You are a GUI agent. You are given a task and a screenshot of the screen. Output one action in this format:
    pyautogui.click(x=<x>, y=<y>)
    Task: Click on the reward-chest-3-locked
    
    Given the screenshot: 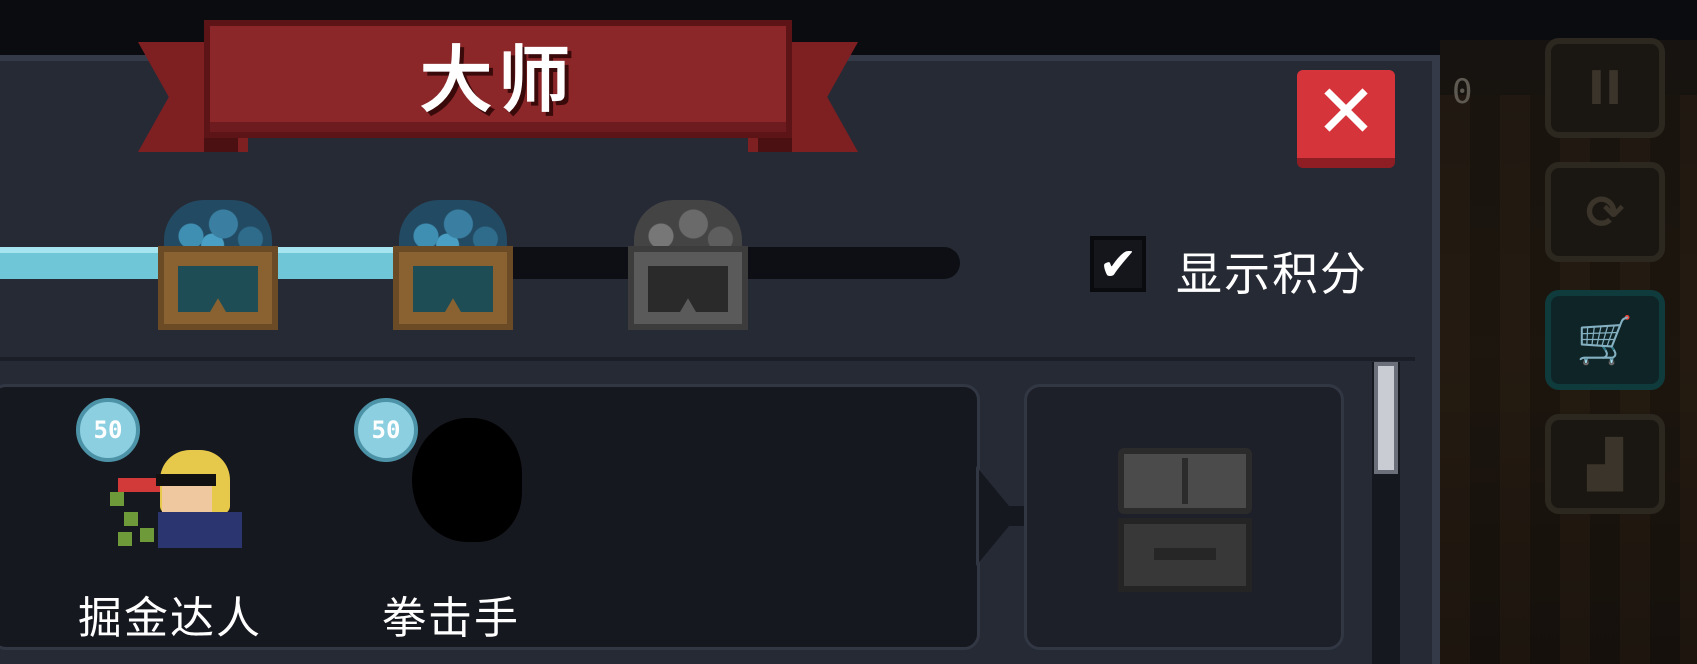 What is the action you would take?
    pyautogui.click(x=688, y=265)
    